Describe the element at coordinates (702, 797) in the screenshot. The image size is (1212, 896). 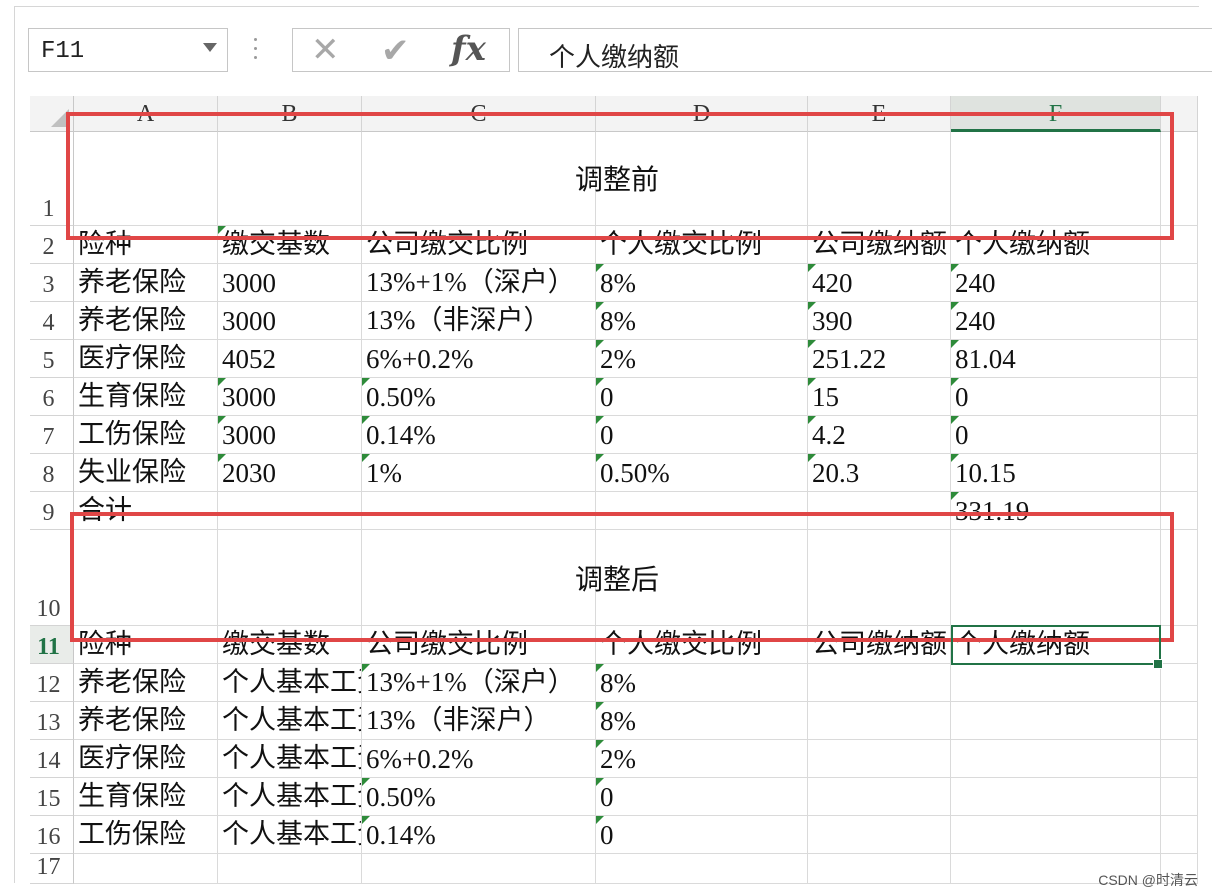
I see `cell-D15: 0` at that location.